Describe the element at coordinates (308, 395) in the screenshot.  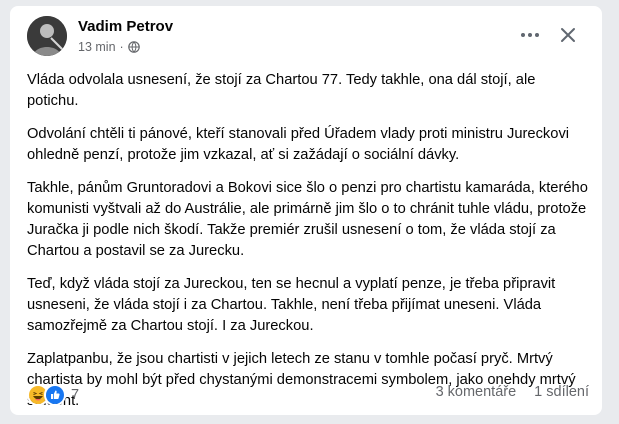
I see `post-footer: 7 3 komentáře 1 sdílení` at that location.